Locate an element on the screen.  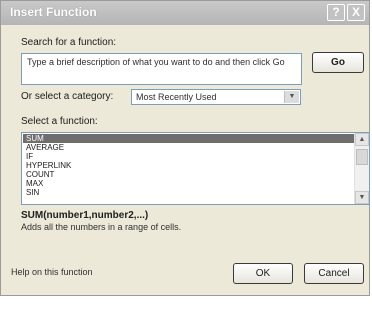
list-scrollbar: ▲ ▼ is located at coordinates (361, 168).